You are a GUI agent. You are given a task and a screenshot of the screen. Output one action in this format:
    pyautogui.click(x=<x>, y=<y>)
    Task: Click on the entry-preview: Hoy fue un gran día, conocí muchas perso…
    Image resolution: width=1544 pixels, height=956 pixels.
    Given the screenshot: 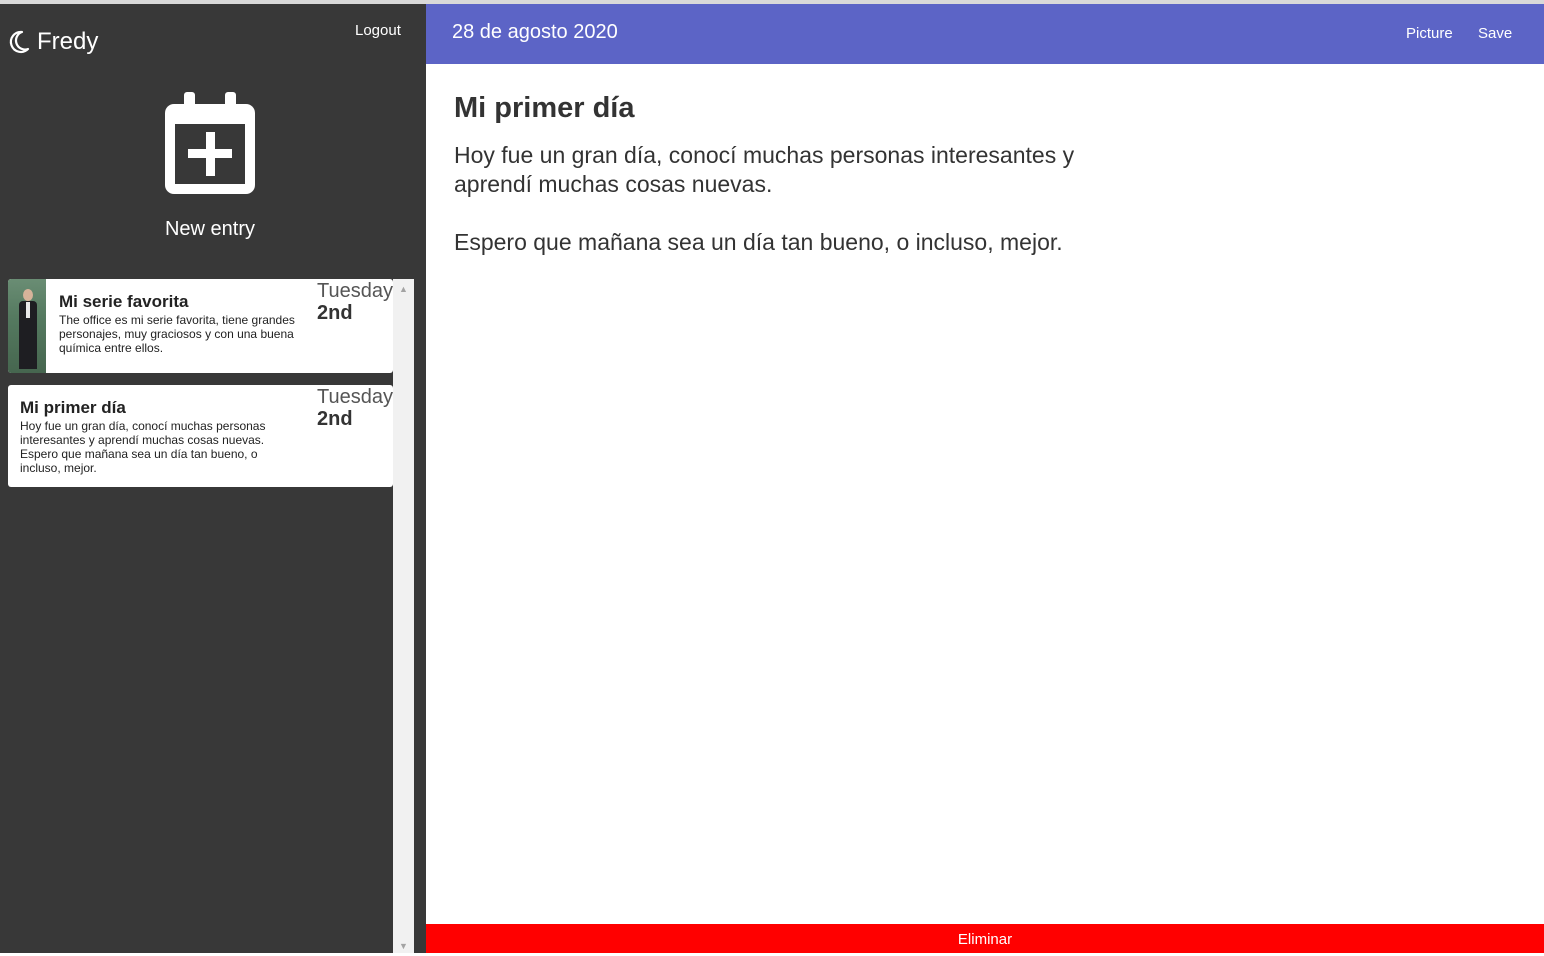 What is the action you would take?
    pyautogui.click(x=143, y=447)
    